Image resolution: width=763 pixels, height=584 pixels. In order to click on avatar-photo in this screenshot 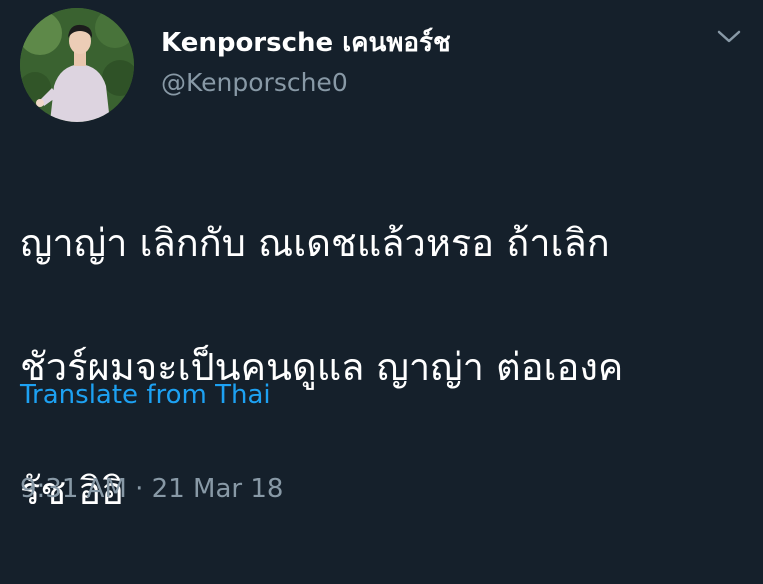, I will do `click(77, 65)`.